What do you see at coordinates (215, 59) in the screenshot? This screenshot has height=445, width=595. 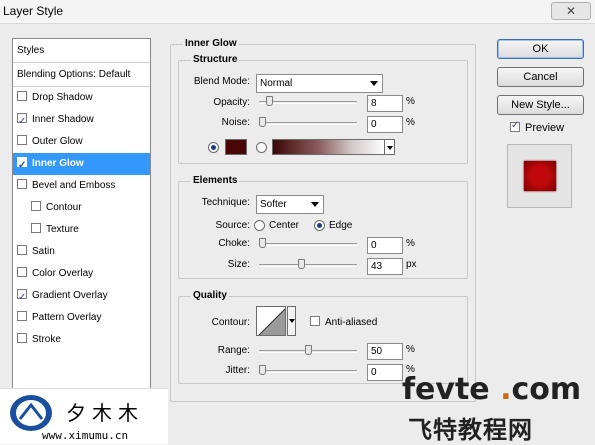 I see `structure-title: Structure` at bounding box center [215, 59].